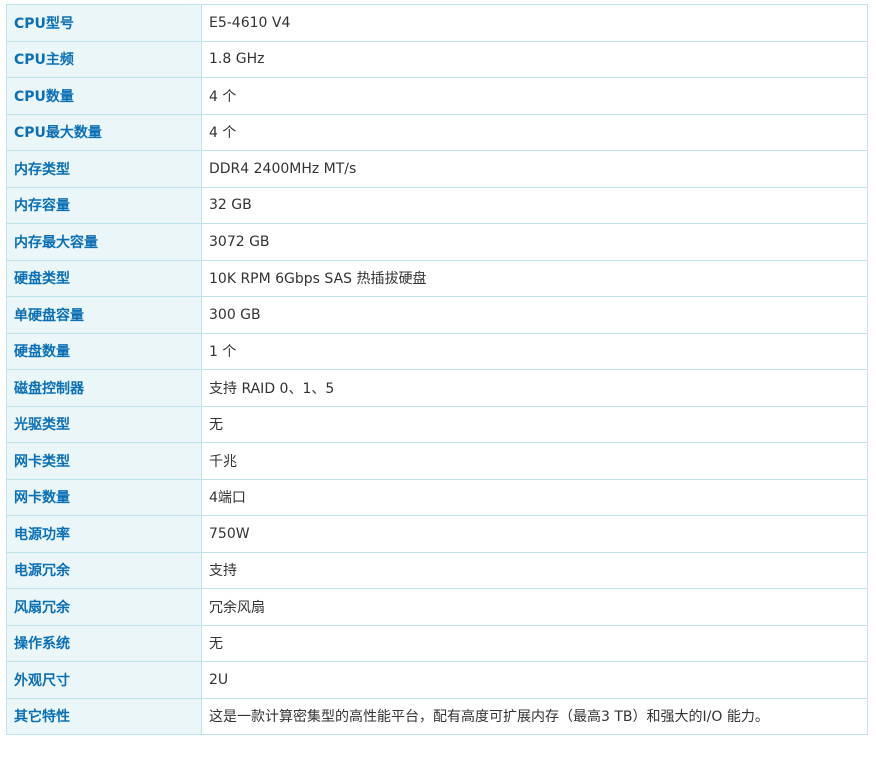 Image resolution: width=876 pixels, height=762 pixels. What do you see at coordinates (534, 278) in the screenshot?
I see `spec-value: 10K RPM 6Gbps SAS 热插拔硬盘` at bounding box center [534, 278].